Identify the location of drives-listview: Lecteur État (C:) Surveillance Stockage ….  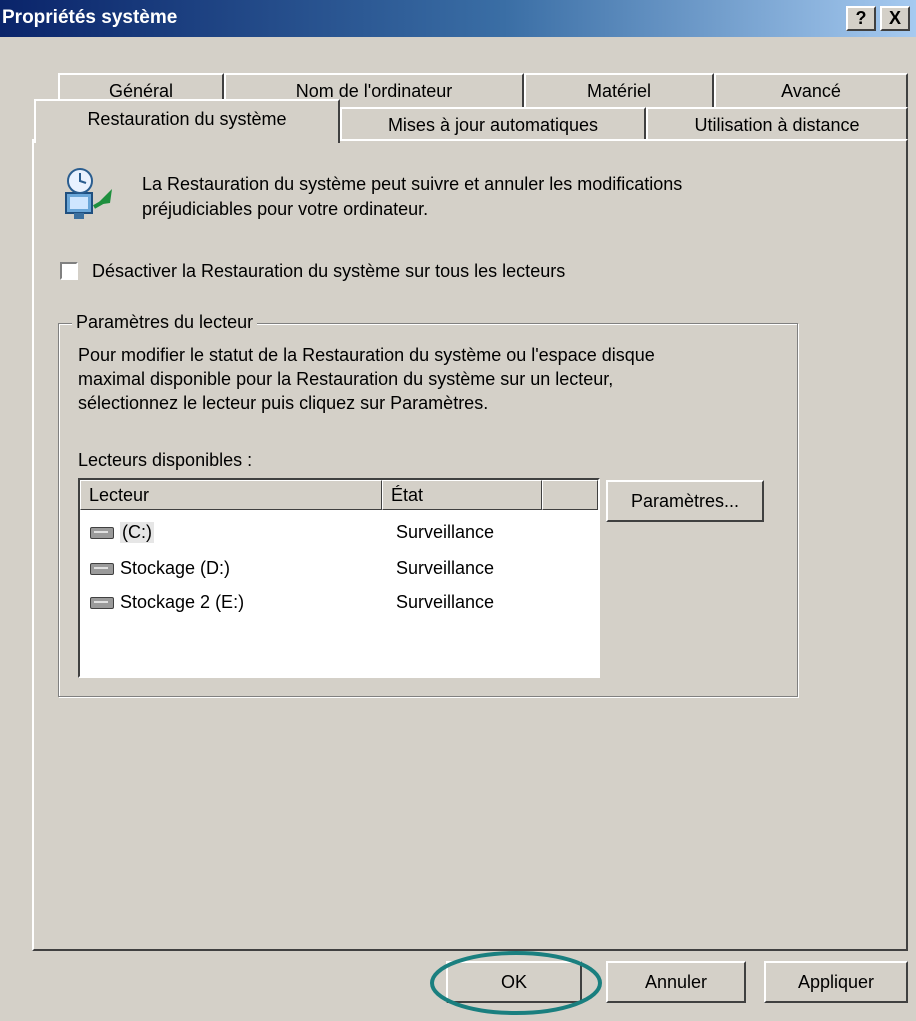
(339, 578).